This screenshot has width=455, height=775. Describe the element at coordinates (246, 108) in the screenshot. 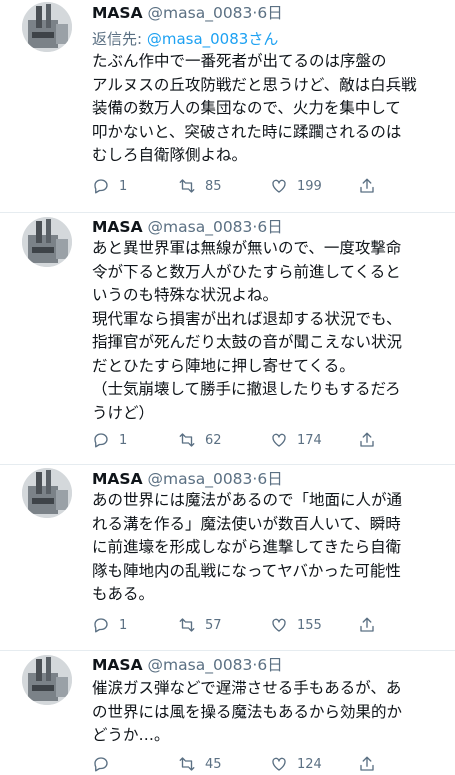

I see `text-line: 装備の数万人の集団なので、火力を集中して` at that location.